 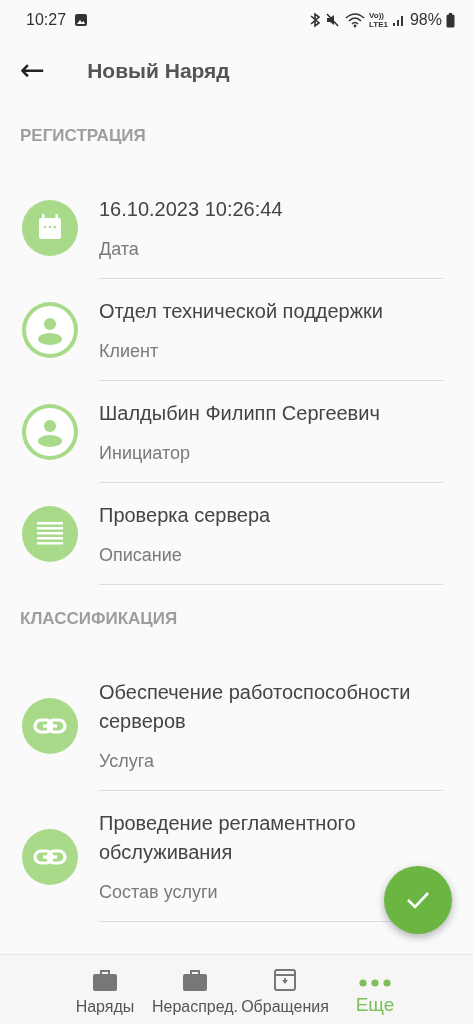 I want to click on field-label: Услуга, so click(x=126, y=761).